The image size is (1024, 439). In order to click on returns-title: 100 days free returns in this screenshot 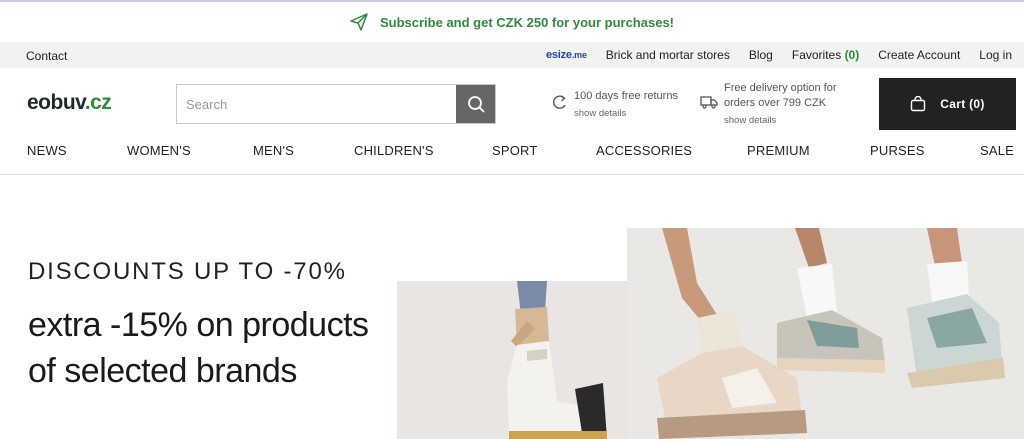, I will do `click(626, 96)`.